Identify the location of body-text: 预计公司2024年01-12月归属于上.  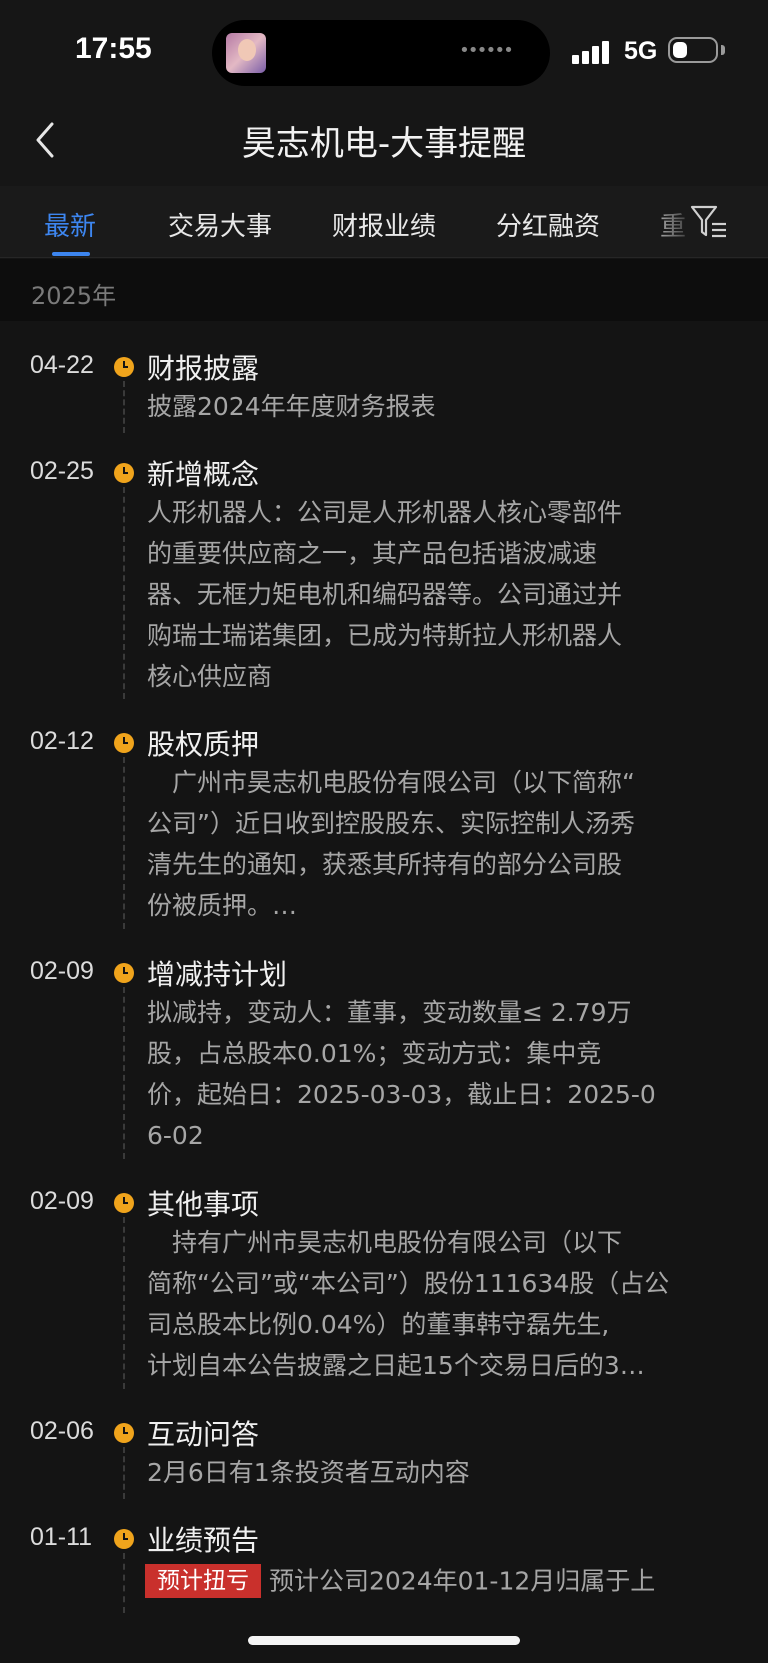
(462, 1581).